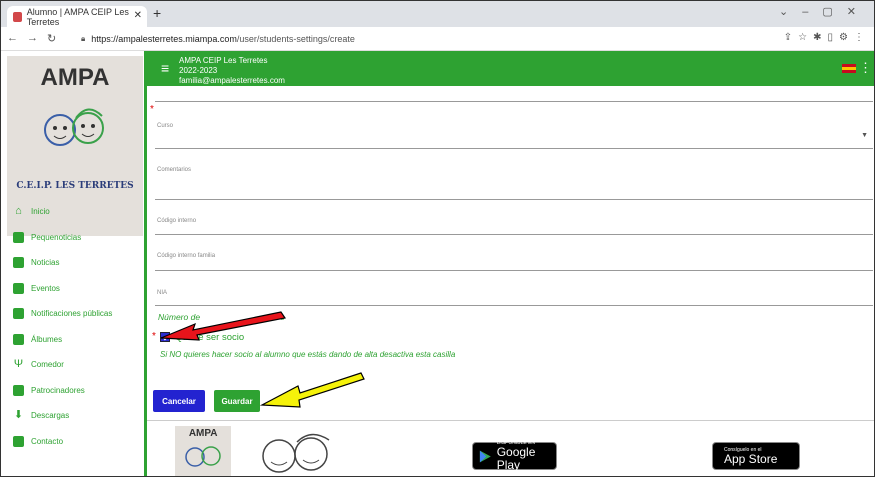  I want to click on cancel-button: Cancelar, so click(179, 401).